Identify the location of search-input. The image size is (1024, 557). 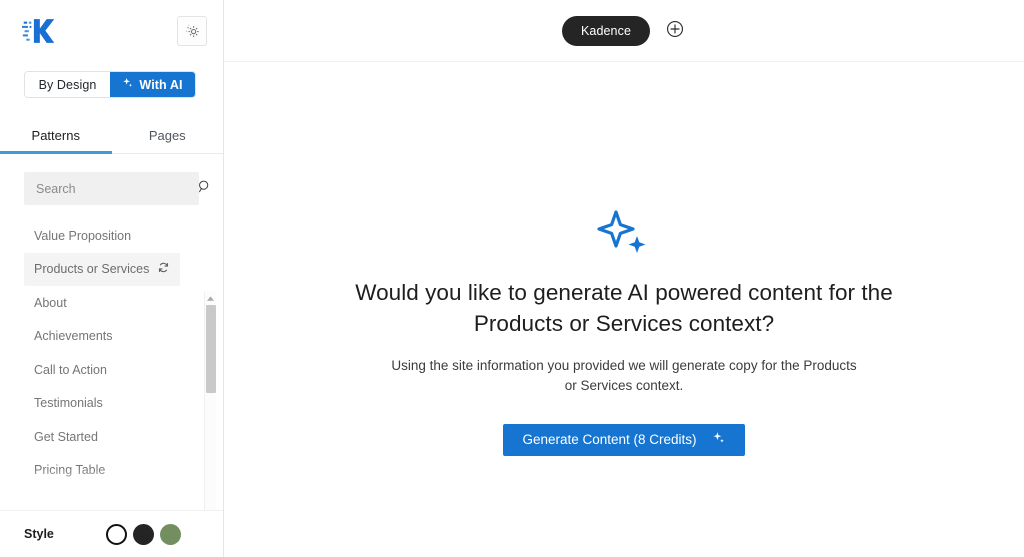
(116, 188).